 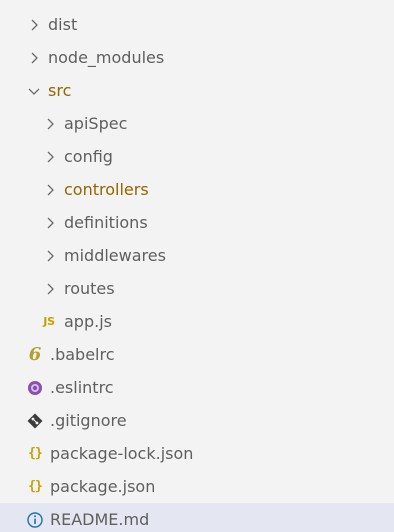 I want to click on tree-item-dist: dist, so click(x=197, y=24).